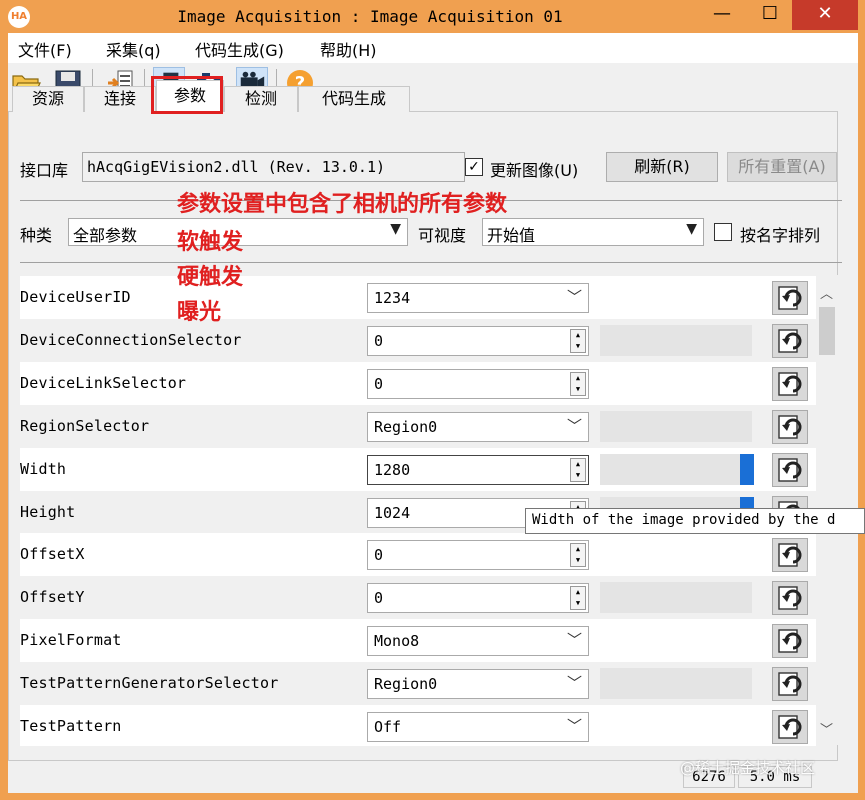 This screenshot has height=800, width=865. What do you see at coordinates (52, 597) in the screenshot?
I see `parameter-name: OffsetY` at bounding box center [52, 597].